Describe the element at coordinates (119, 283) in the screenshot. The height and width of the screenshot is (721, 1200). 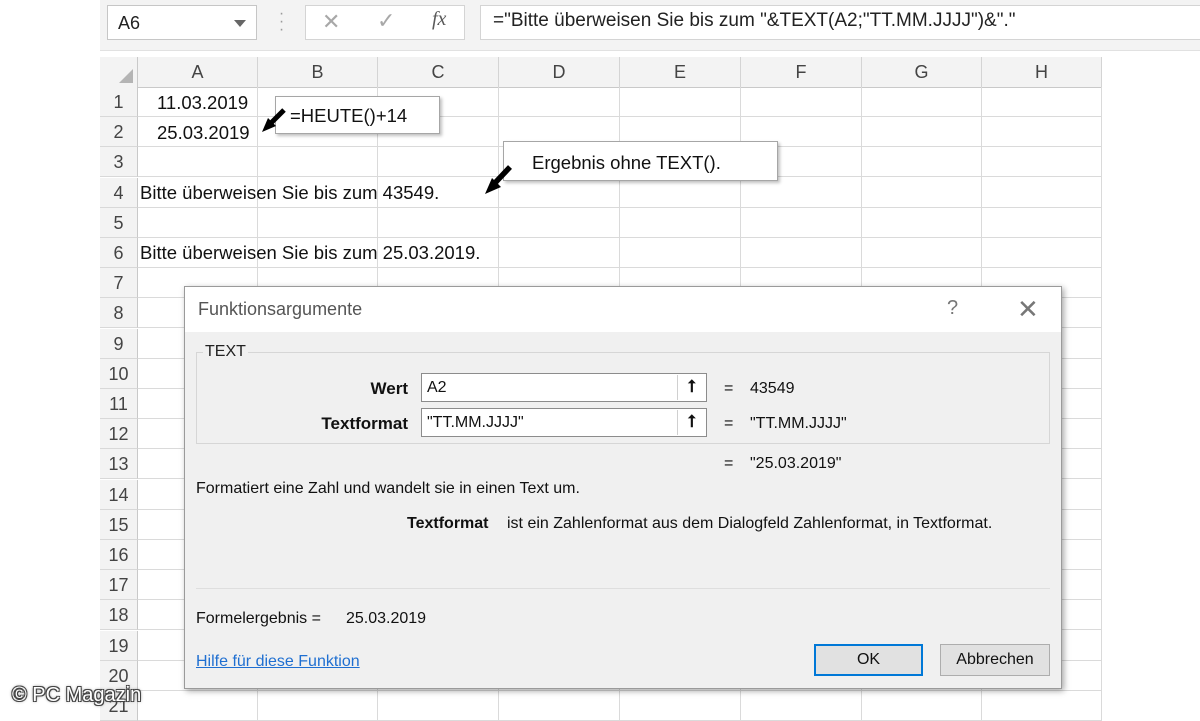
I see `row-header-7: 7` at that location.